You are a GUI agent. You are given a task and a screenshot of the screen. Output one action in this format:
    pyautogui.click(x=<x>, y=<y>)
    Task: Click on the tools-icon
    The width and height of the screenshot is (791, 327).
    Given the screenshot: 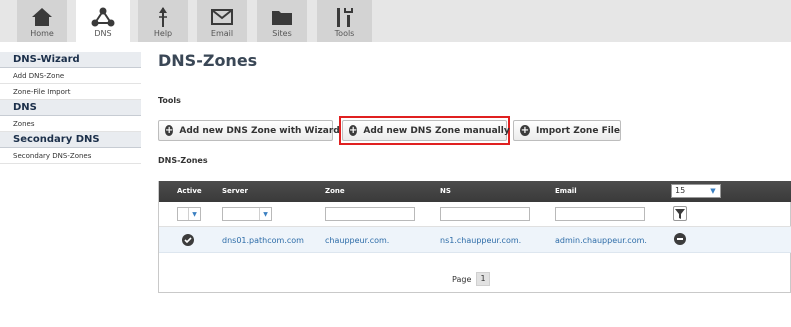 What is the action you would take?
    pyautogui.click(x=344, y=17)
    